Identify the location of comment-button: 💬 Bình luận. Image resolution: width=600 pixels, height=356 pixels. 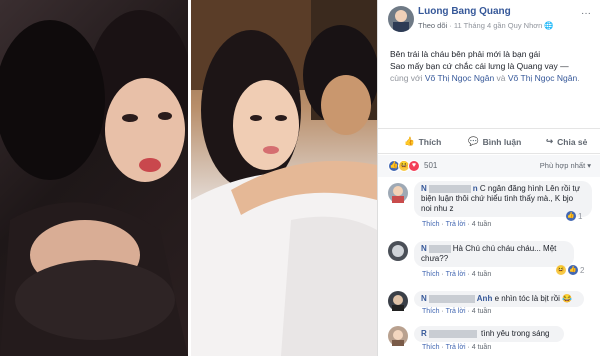
(494, 141).